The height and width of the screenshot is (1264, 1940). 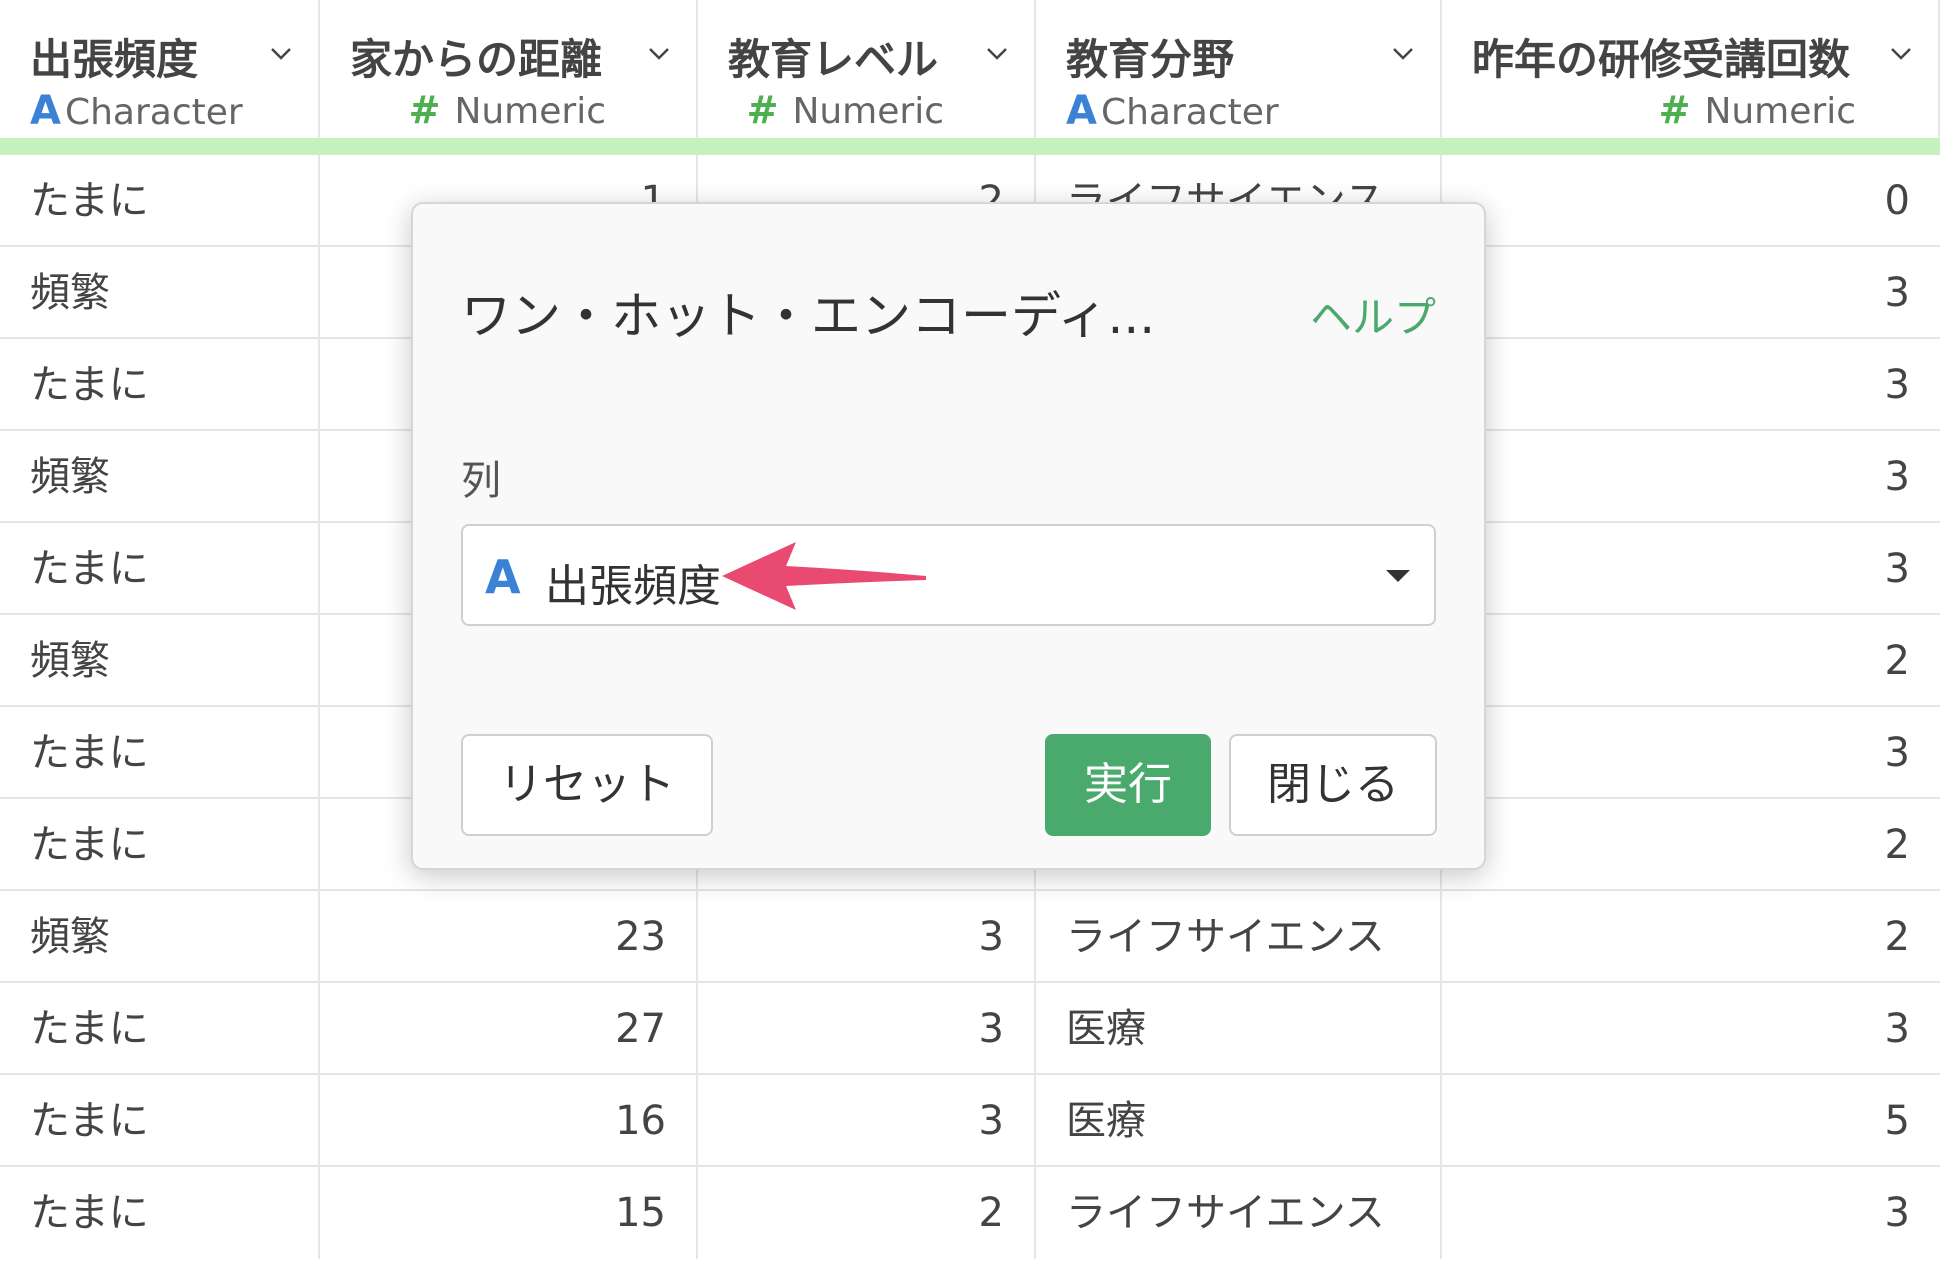 I want to click on table-row: たまに 15 2 ライフサイエンス 3, so click(x=970, y=1213).